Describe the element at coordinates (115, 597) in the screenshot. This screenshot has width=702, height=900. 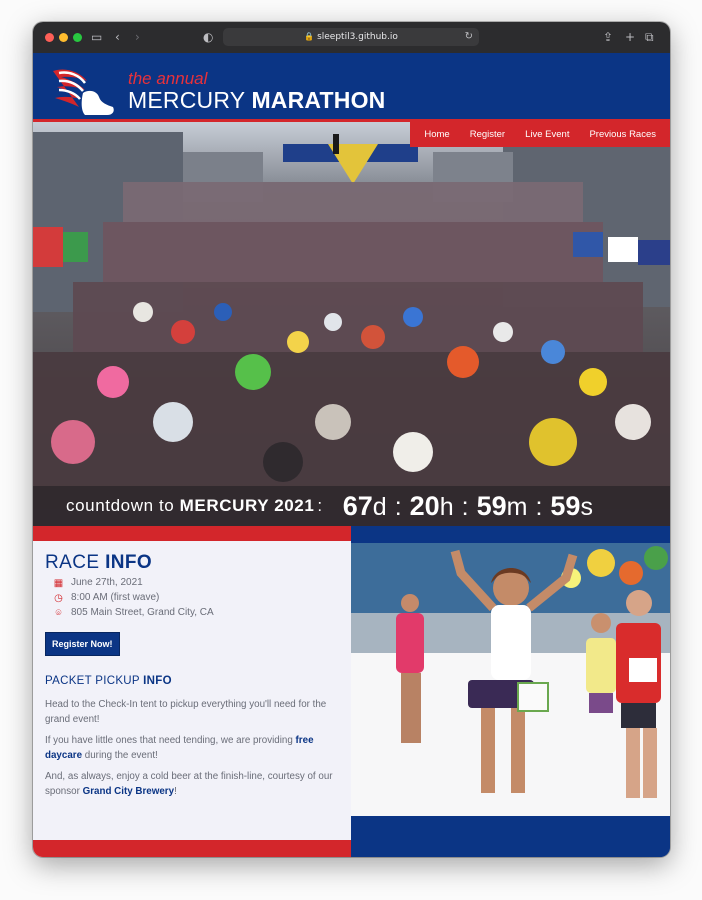
I see `race-time-text: 8:00 AM (first wave)` at that location.